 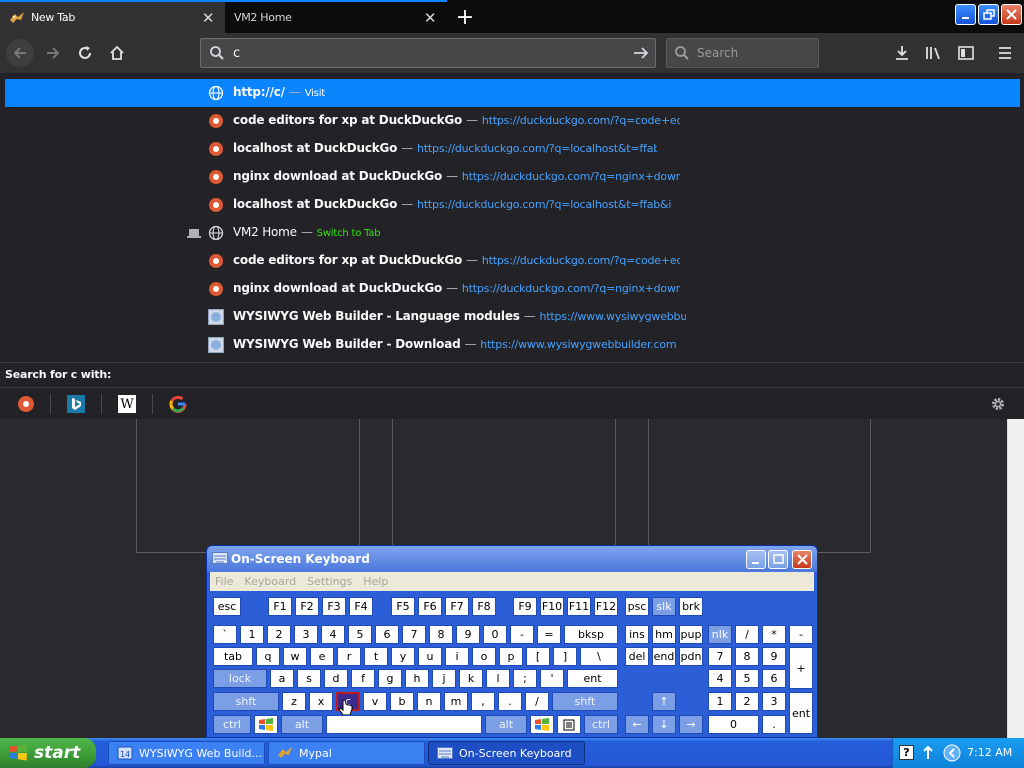 What do you see at coordinates (336, 16) in the screenshot?
I see `tab-vm2-home: VM2 Home ✕` at bounding box center [336, 16].